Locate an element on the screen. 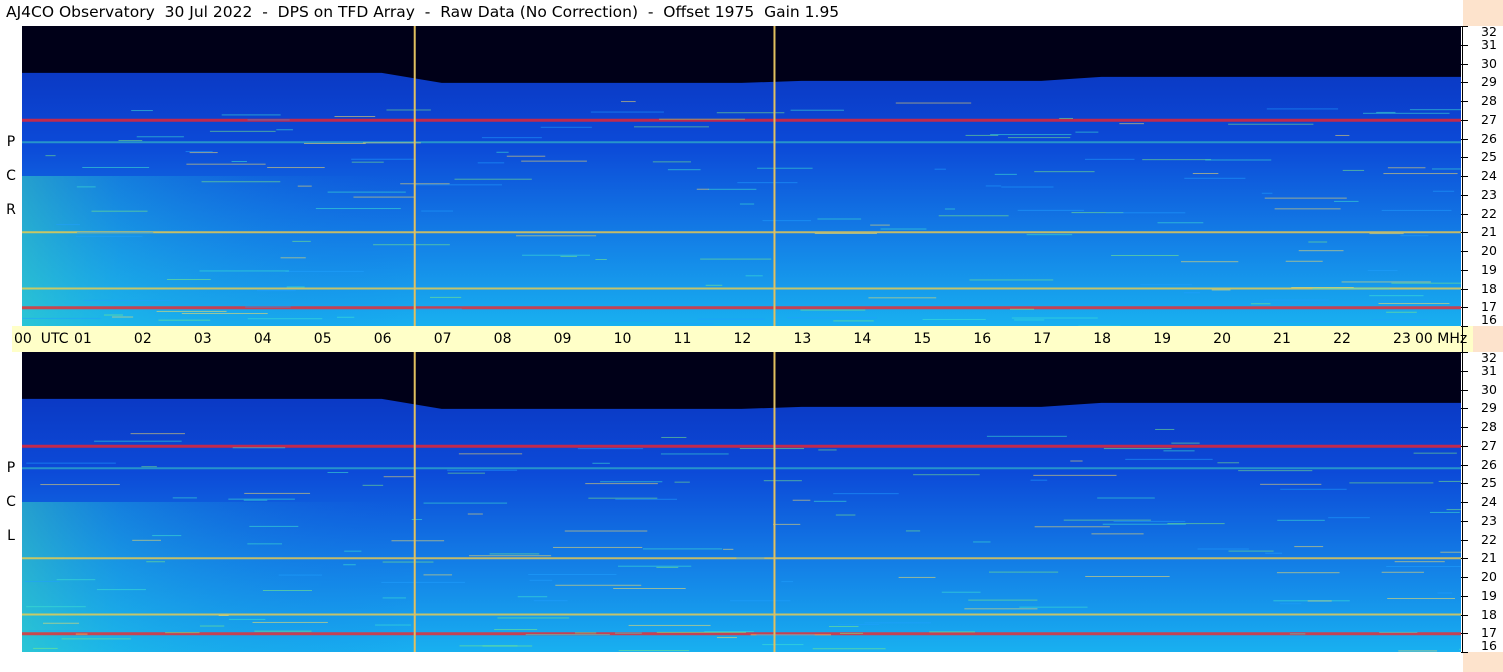  mhz-tick-label: 19 is located at coordinates (1489, 595).